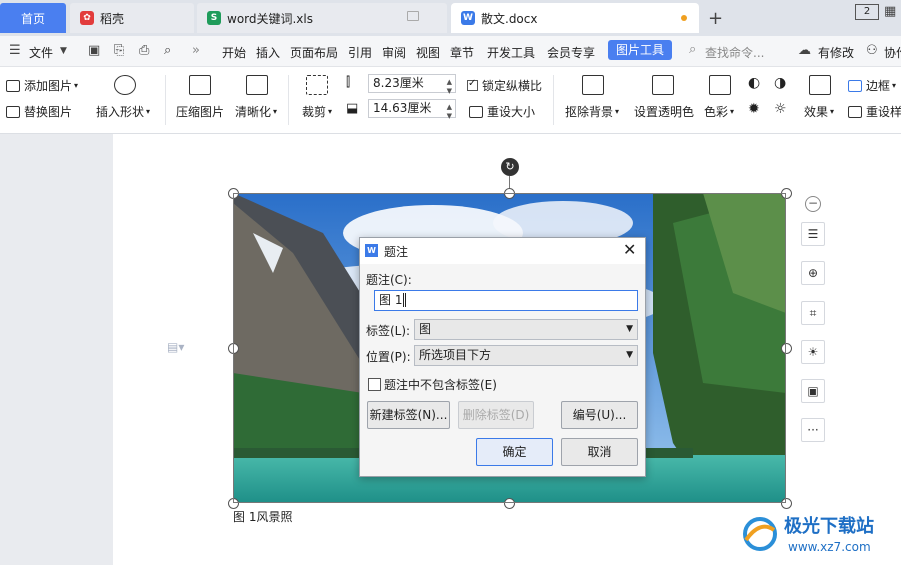  What do you see at coordinates (829, 526) in the screenshot?
I see `site-name: 极光下载站` at bounding box center [829, 526].